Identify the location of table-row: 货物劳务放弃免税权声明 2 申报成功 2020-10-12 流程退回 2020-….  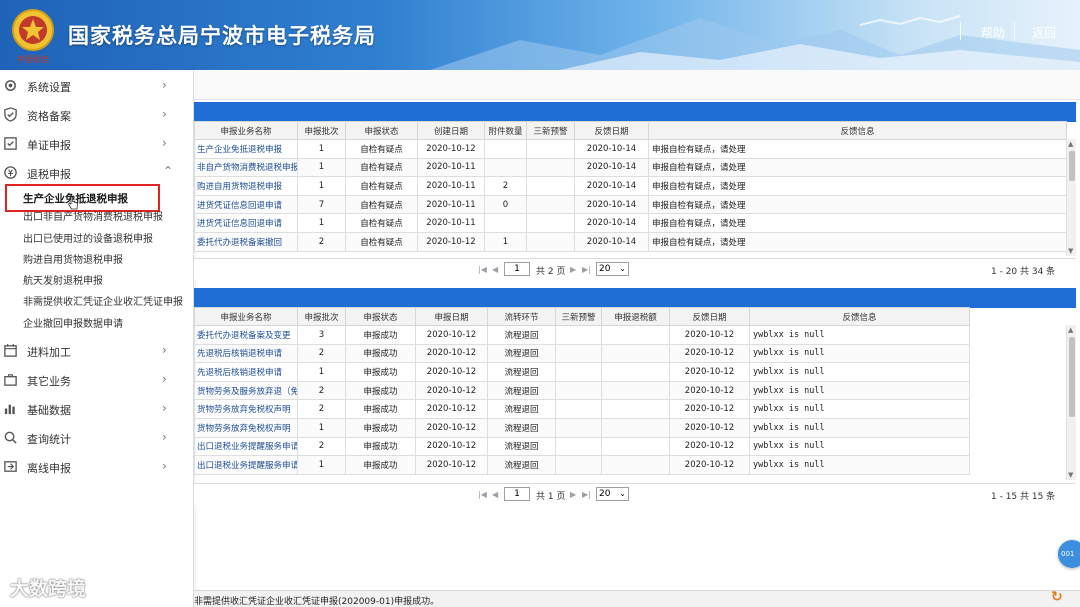
(582, 409).